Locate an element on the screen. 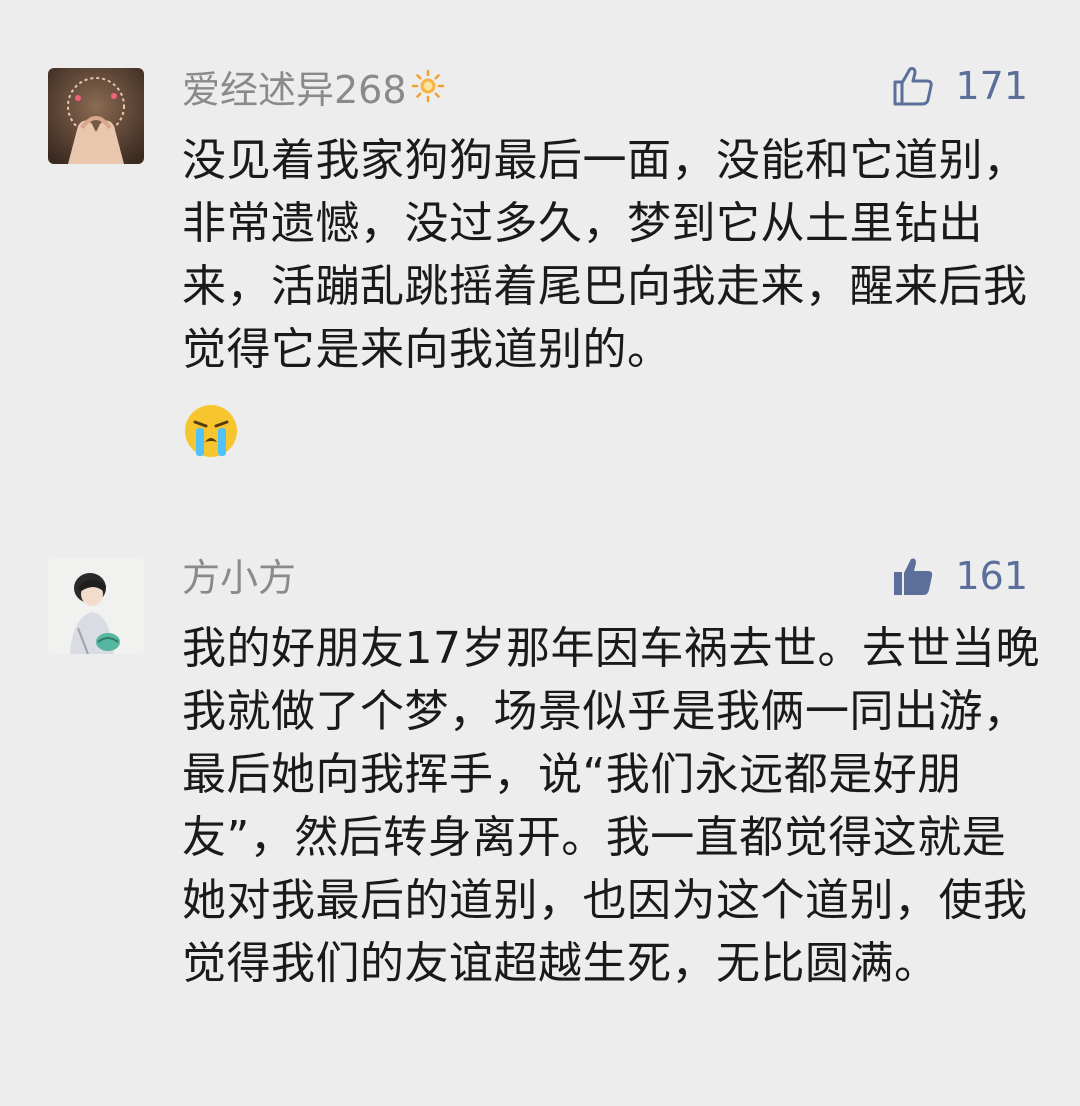  sun-icon is located at coordinates (428, 90).